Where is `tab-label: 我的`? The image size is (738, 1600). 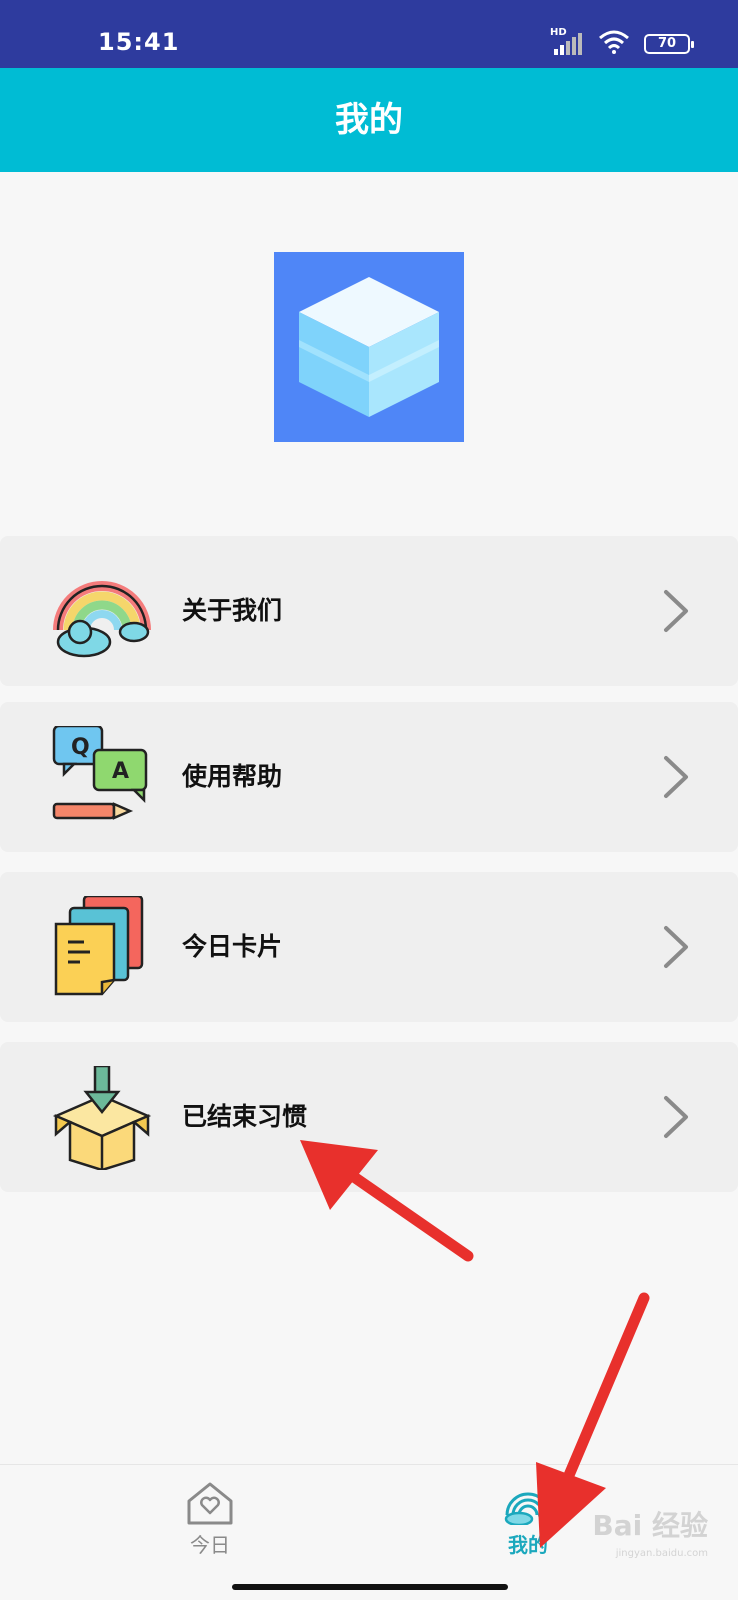 tab-label: 我的 is located at coordinates (528, 1545).